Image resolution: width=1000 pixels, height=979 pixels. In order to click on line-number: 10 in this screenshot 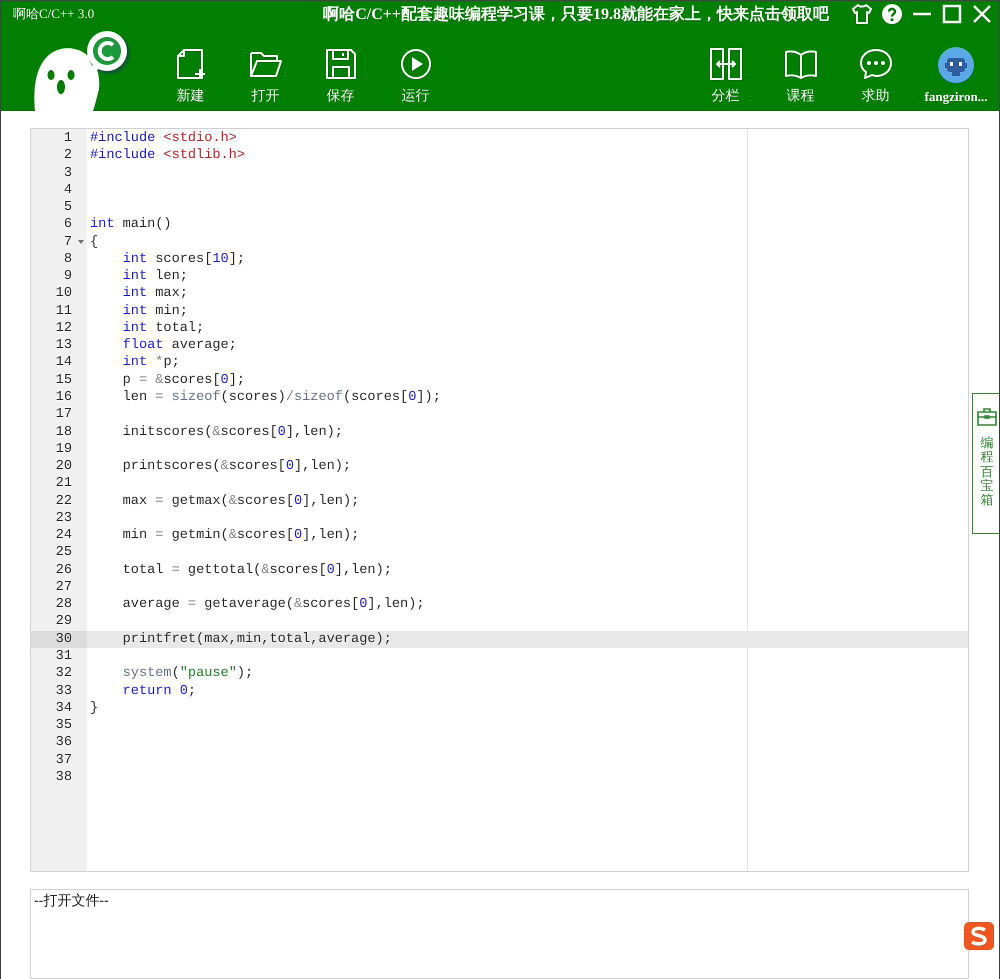, I will do `click(64, 294)`.